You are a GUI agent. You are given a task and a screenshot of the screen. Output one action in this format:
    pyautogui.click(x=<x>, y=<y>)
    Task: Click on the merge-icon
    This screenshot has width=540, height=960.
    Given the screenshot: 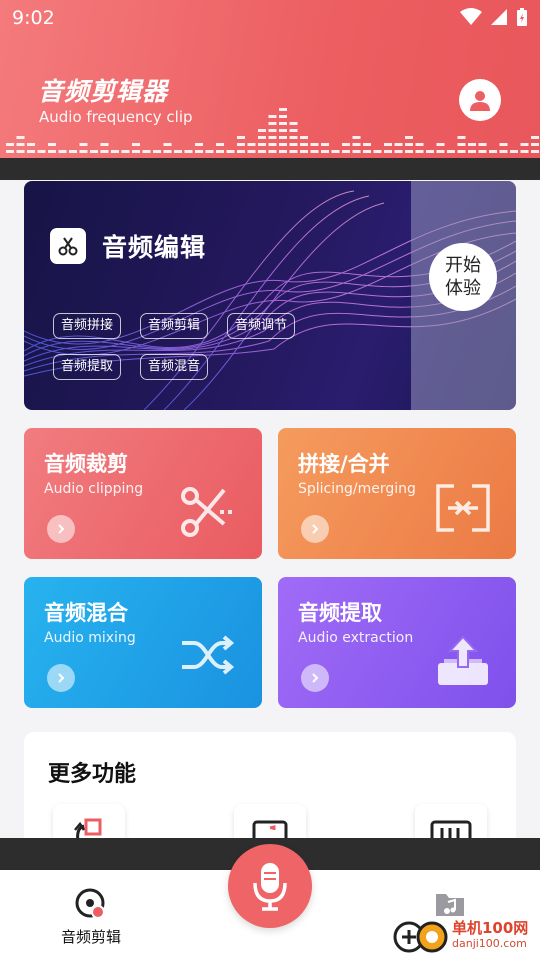 What is the action you would take?
    pyautogui.click(x=463, y=508)
    